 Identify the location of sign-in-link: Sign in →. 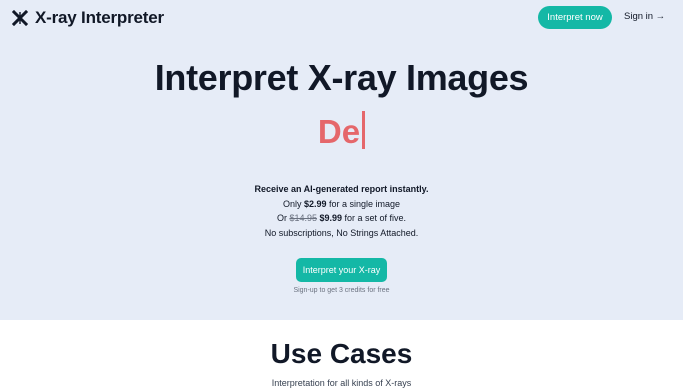
(644, 16).